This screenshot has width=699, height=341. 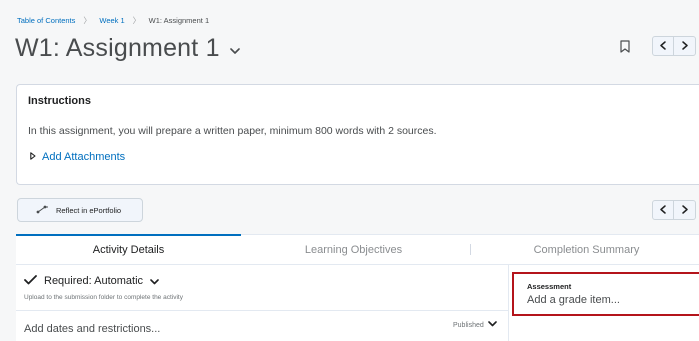 I want to click on next-topic-button, so click(x=685, y=46).